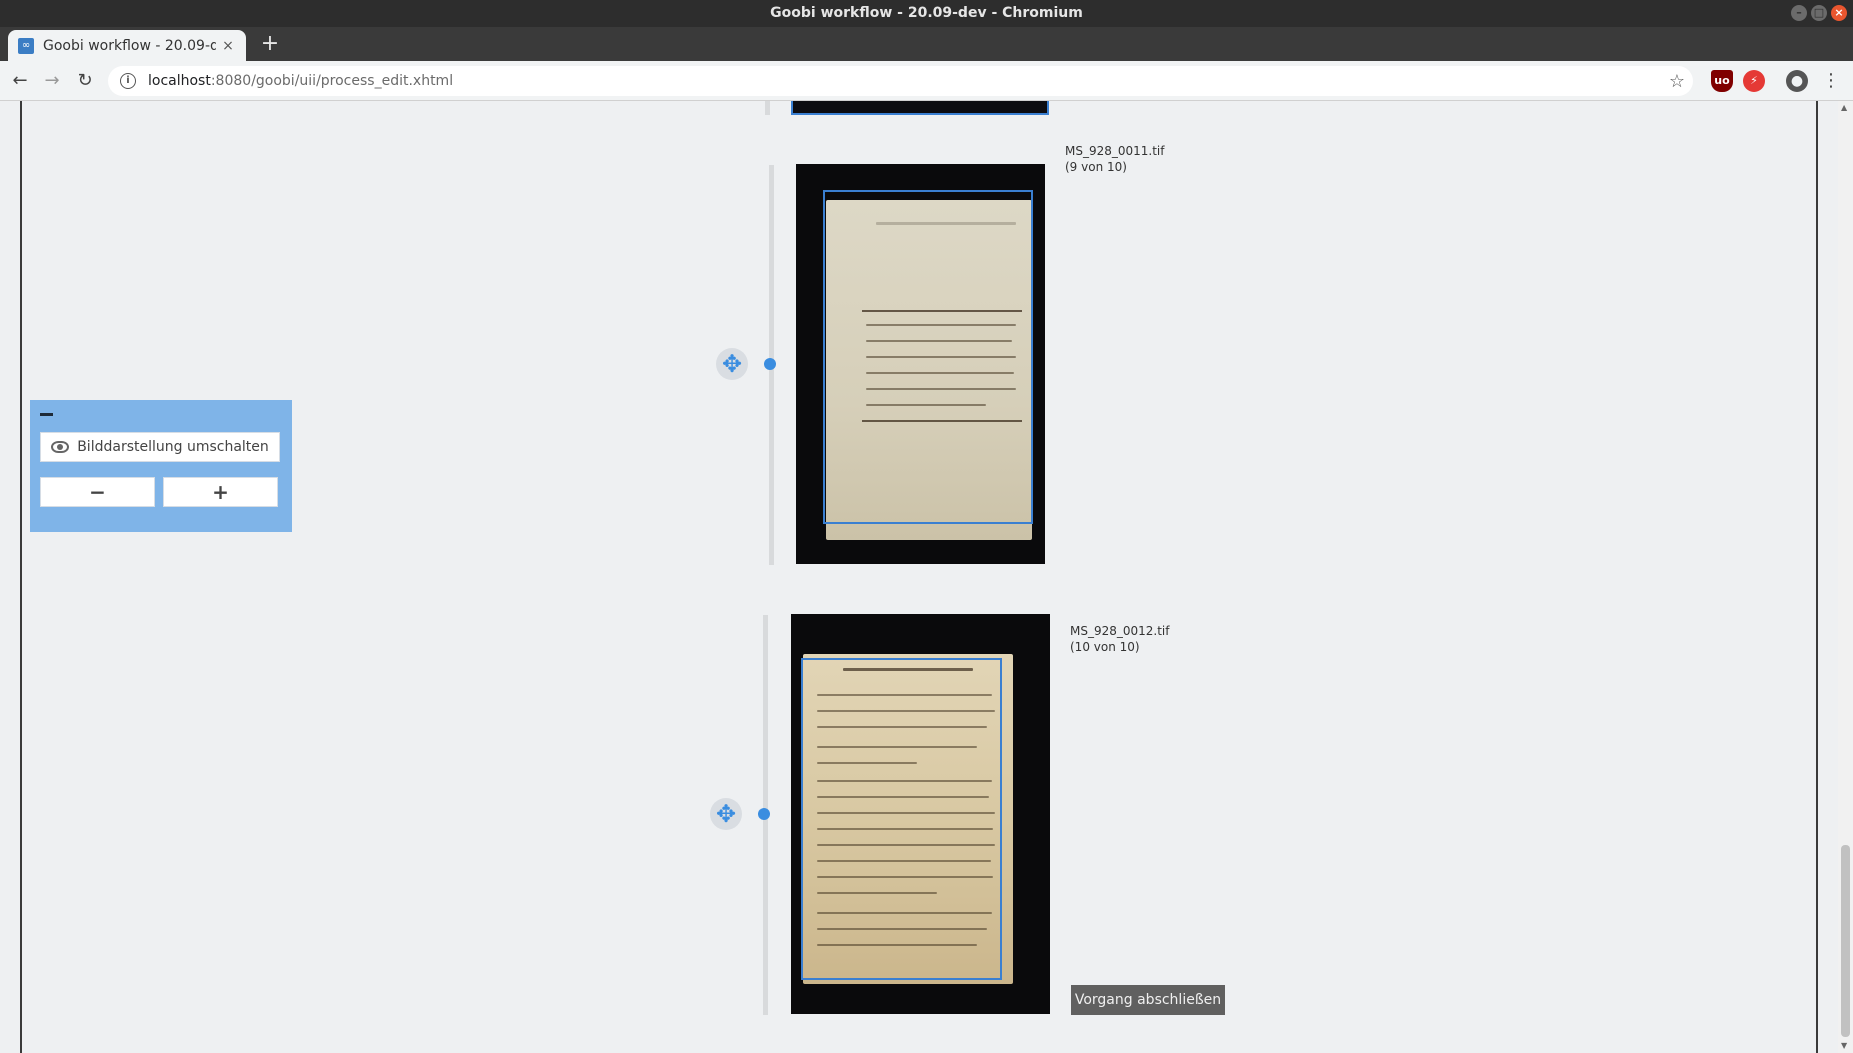  Describe the element at coordinates (1115, 151) in the screenshot. I see `image-filename: MS_928_0011.tif` at that location.